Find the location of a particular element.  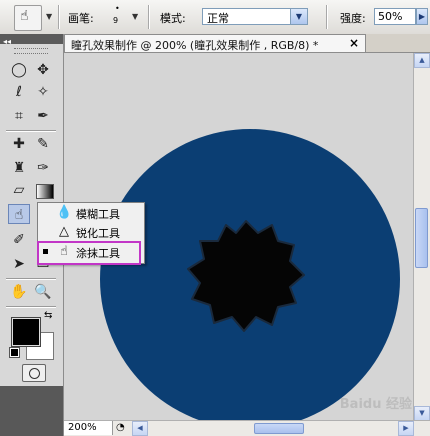

mode-label: 模式: is located at coordinates (173, 18).